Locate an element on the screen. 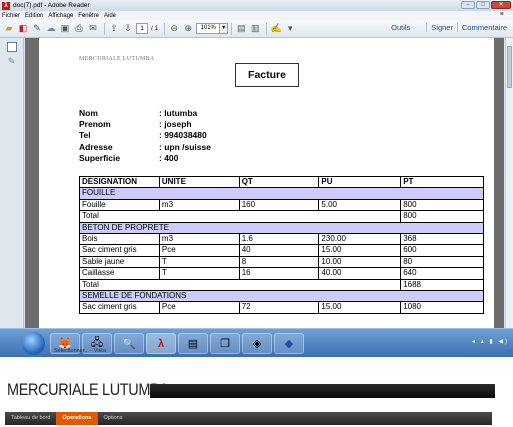  maximize-button: □ is located at coordinates (483, 5).